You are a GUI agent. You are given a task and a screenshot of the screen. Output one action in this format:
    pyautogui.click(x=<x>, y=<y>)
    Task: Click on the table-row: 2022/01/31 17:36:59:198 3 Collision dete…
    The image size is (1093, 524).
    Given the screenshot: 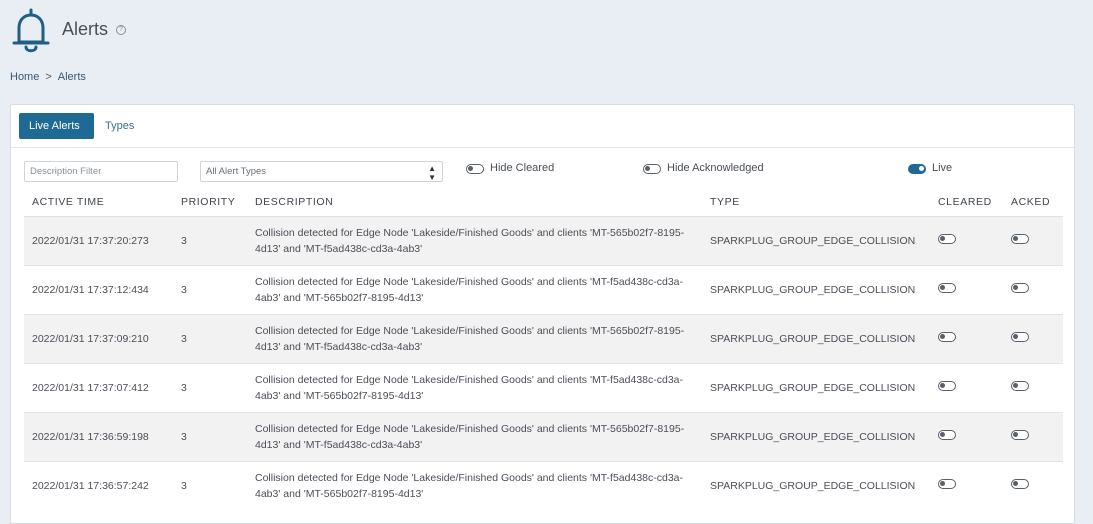 What is the action you would take?
    pyautogui.click(x=543, y=436)
    